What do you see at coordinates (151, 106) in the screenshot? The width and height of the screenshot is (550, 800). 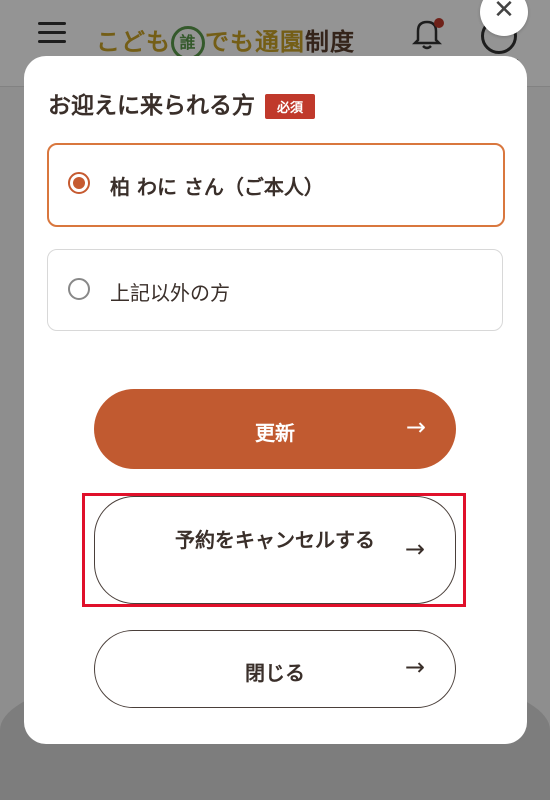 I see `modal-title-text: お迎えに来られる方` at bounding box center [151, 106].